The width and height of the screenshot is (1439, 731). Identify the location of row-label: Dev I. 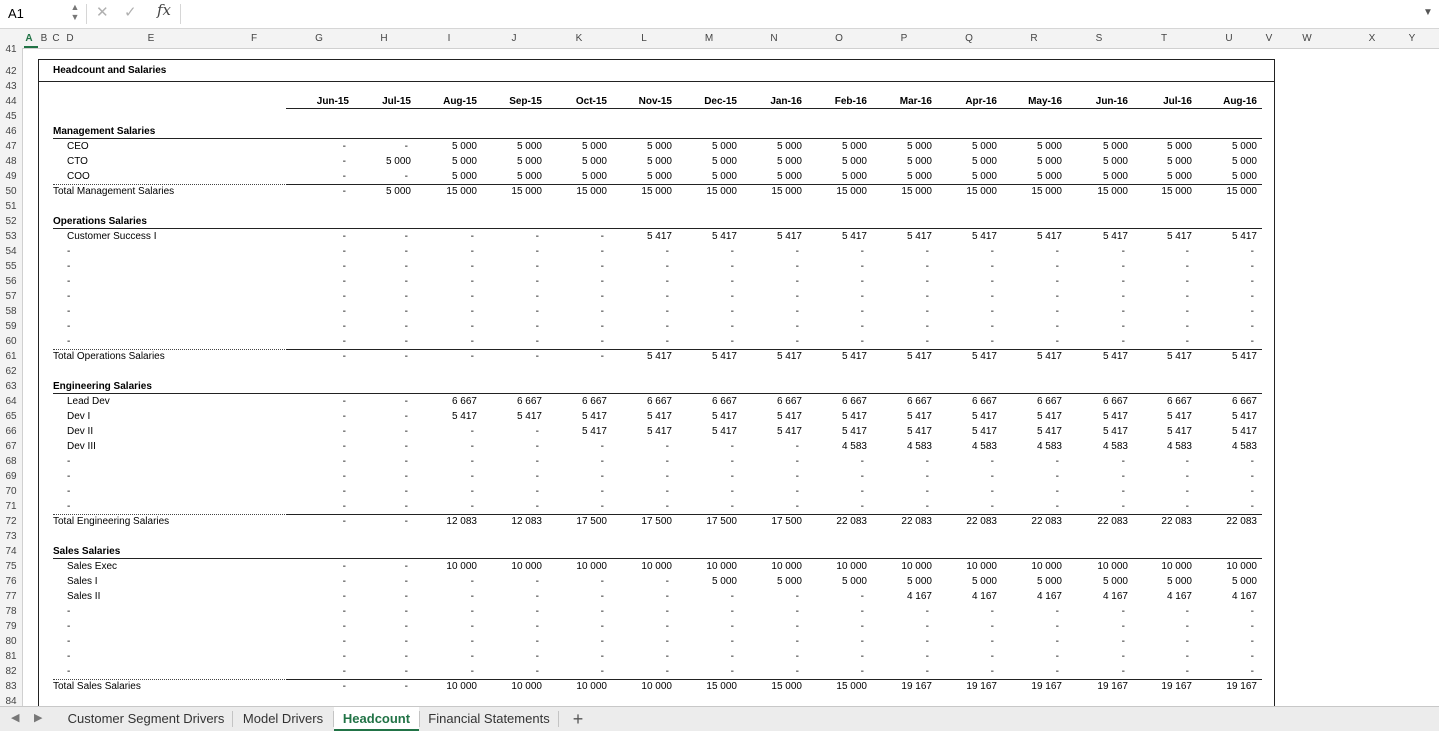
(78, 416).